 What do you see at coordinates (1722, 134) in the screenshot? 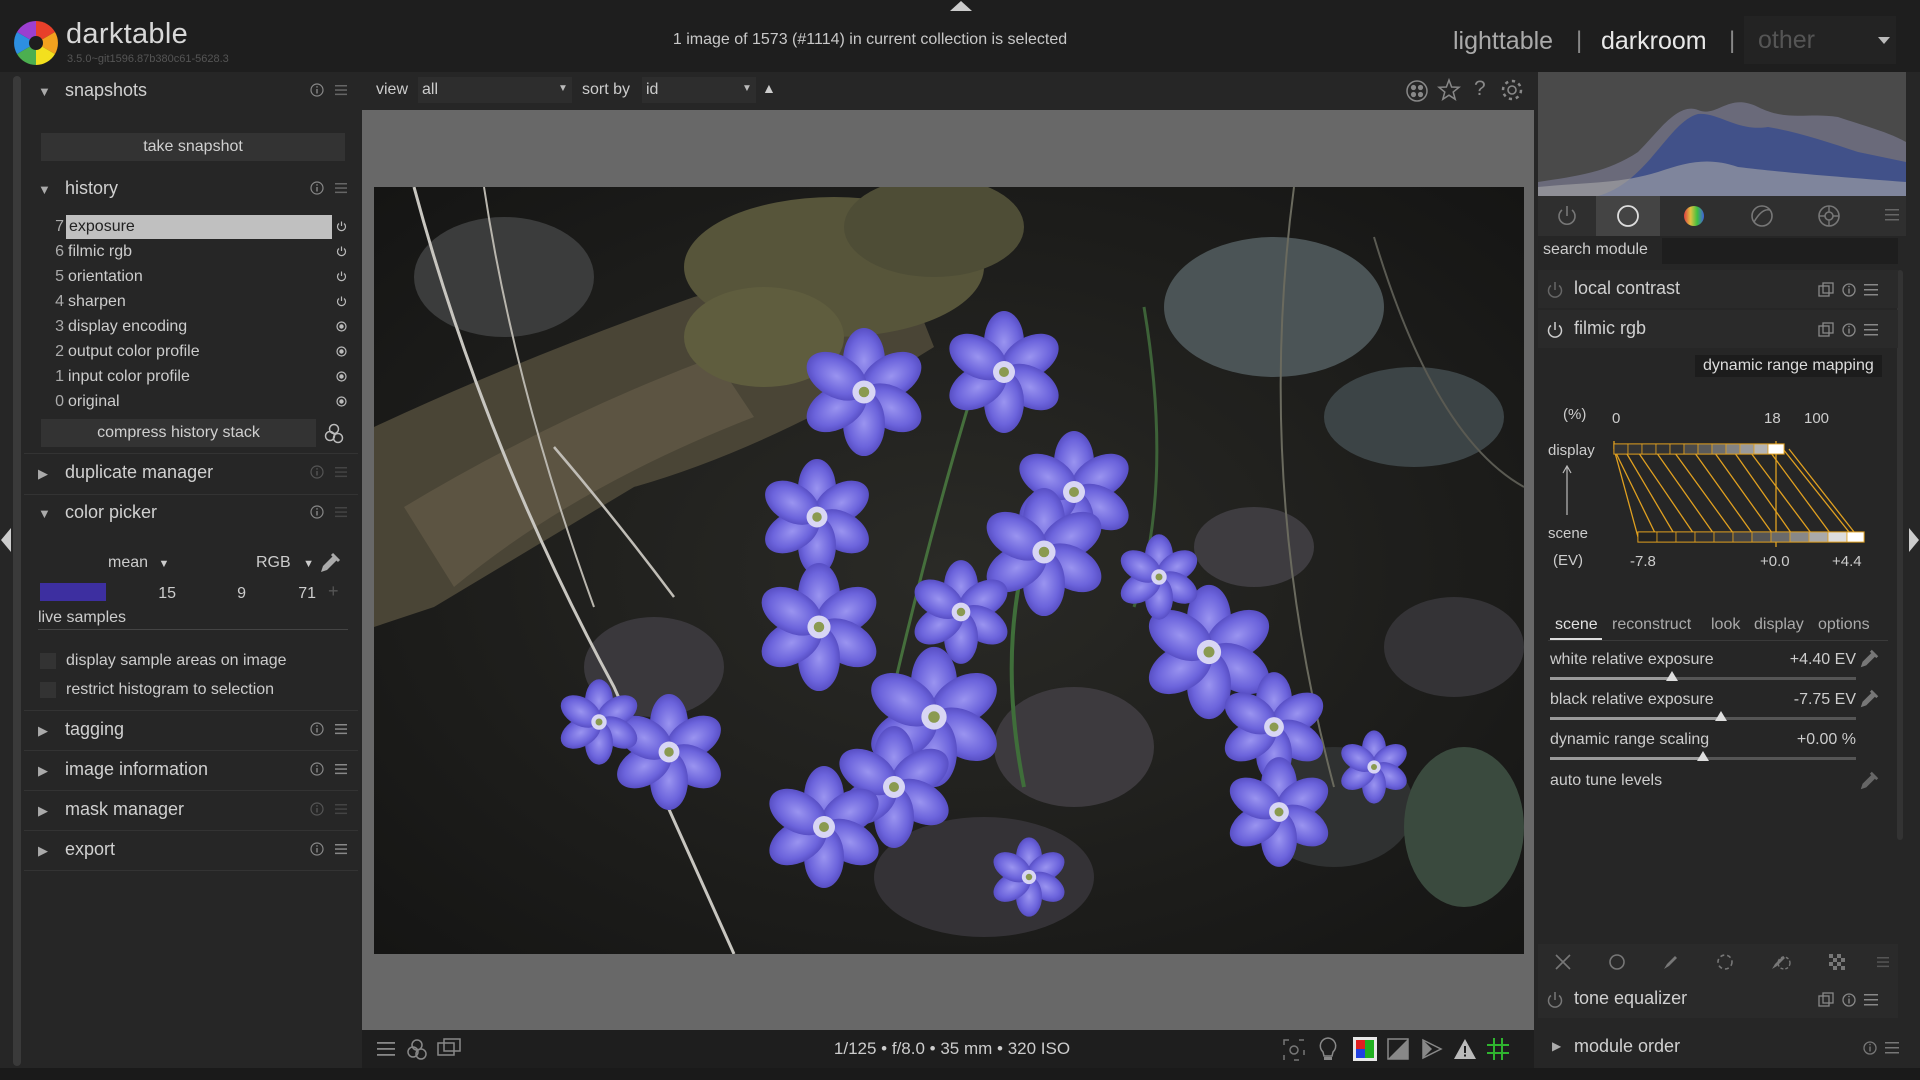
I see `histogram` at bounding box center [1722, 134].